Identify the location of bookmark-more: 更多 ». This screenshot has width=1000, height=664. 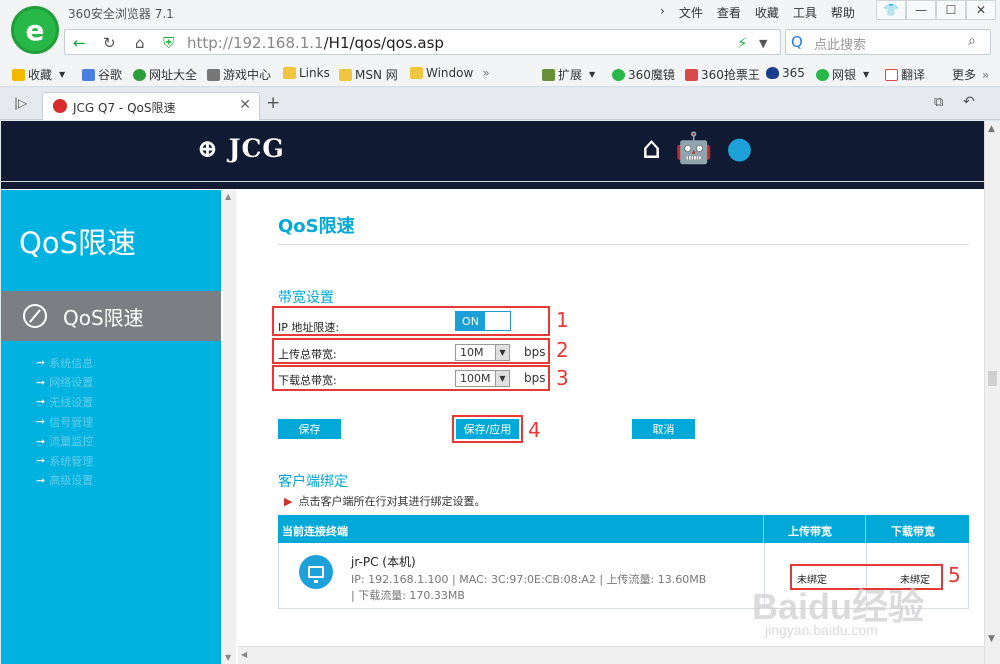
(970, 74).